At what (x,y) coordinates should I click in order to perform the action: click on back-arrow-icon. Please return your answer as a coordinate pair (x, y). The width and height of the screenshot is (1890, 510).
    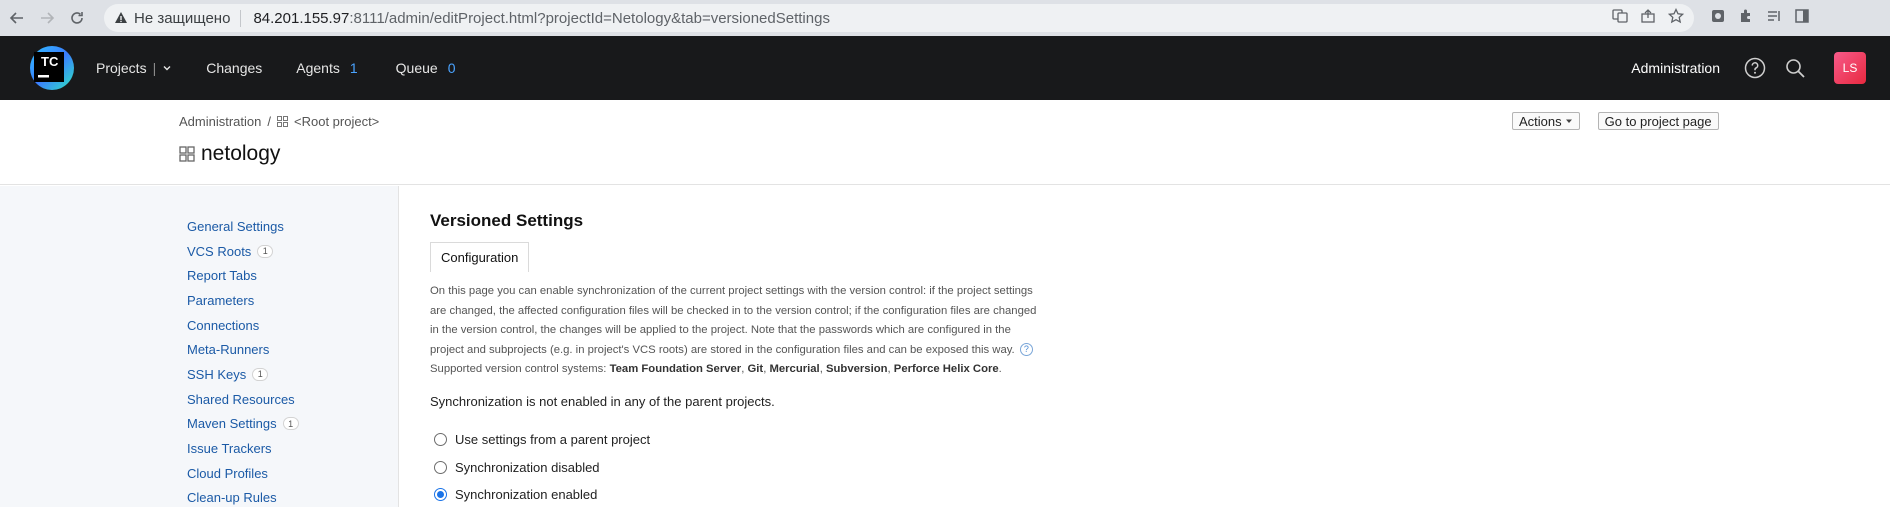
    Looking at the image, I should click on (17, 18).